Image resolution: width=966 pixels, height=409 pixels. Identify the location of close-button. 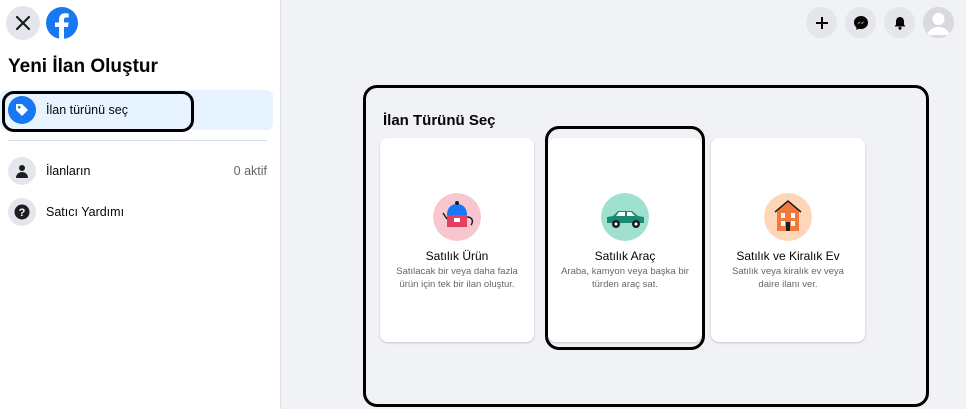
(23, 23).